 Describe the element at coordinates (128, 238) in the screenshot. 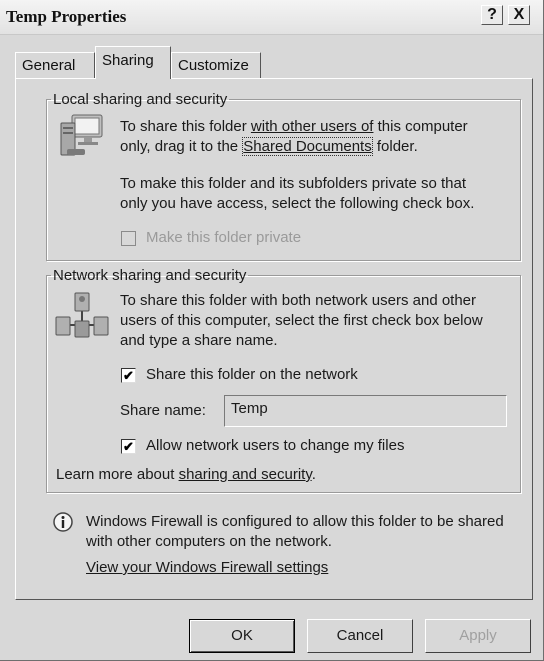

I see `make-private-checkbox` at that location.